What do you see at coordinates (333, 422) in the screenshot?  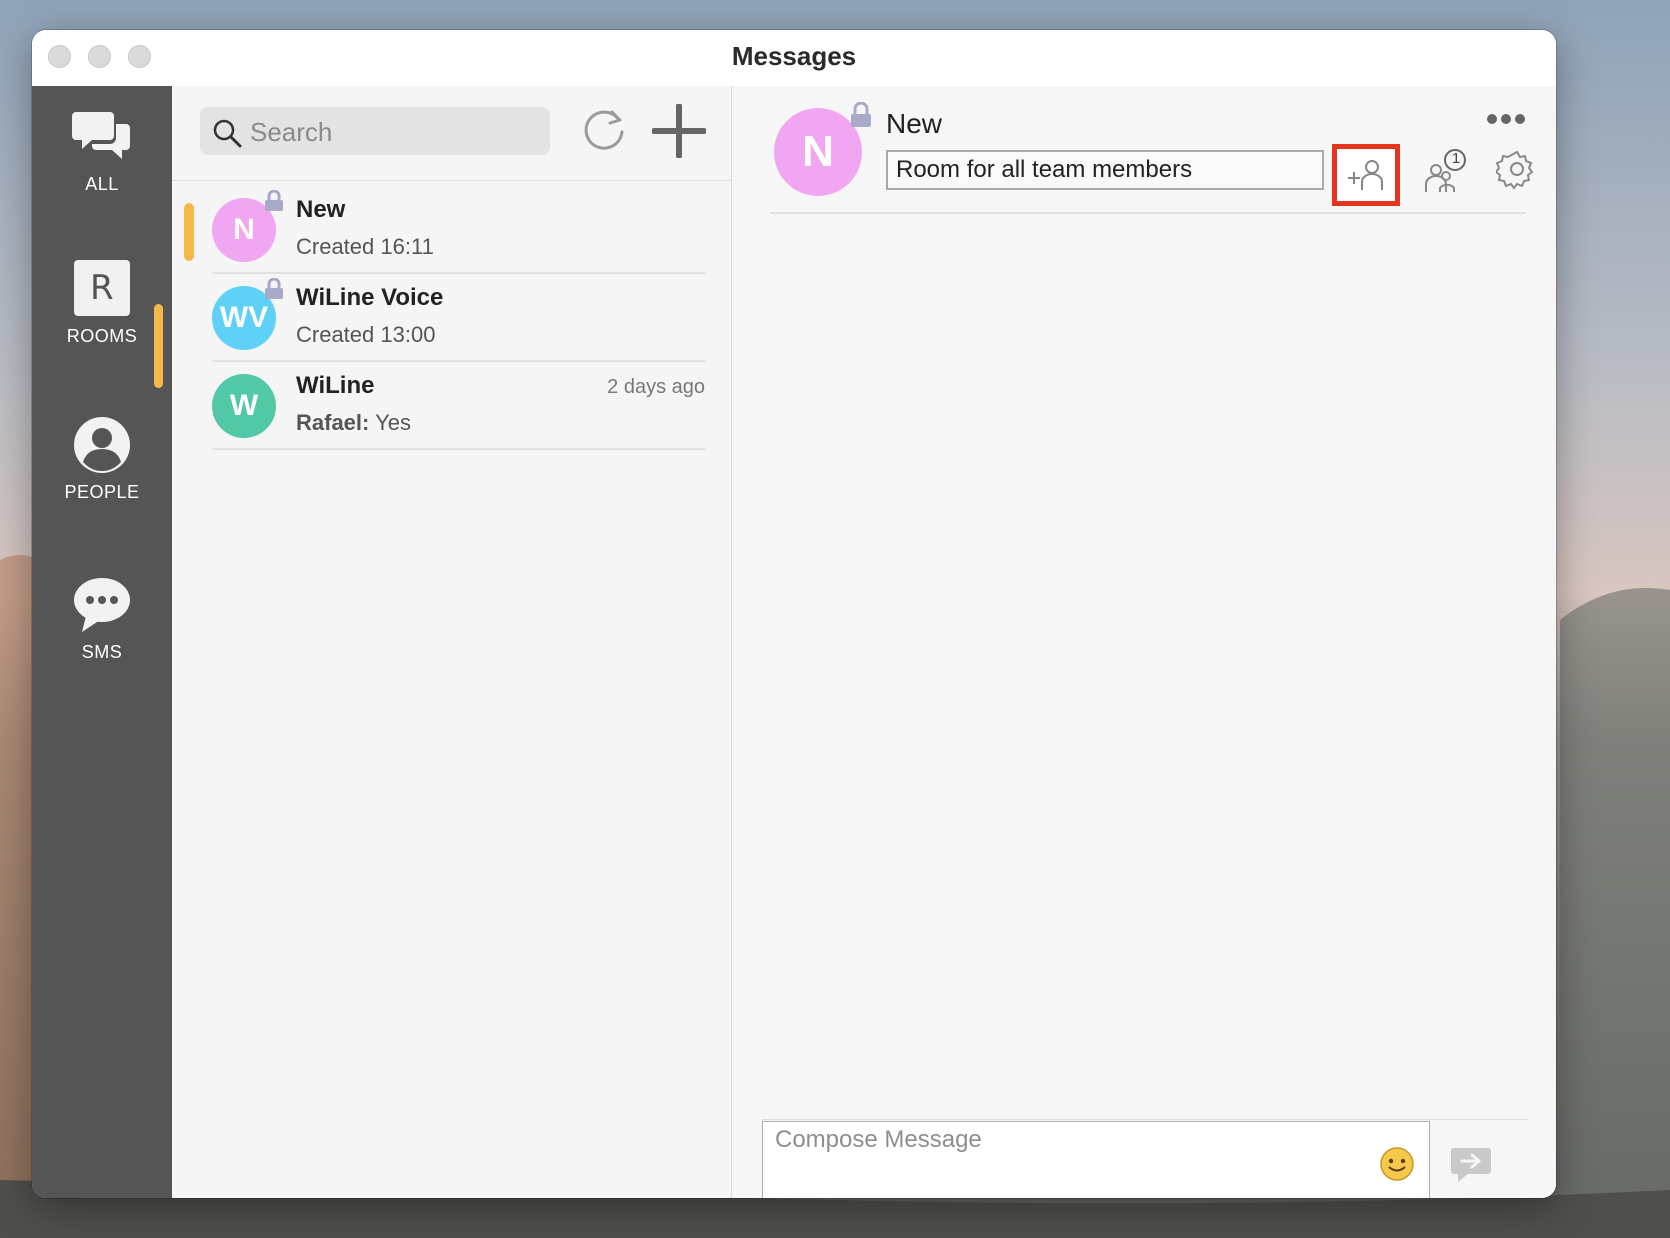 I see `last-message-sender: Rafael:` at bounding box center [333, 422].